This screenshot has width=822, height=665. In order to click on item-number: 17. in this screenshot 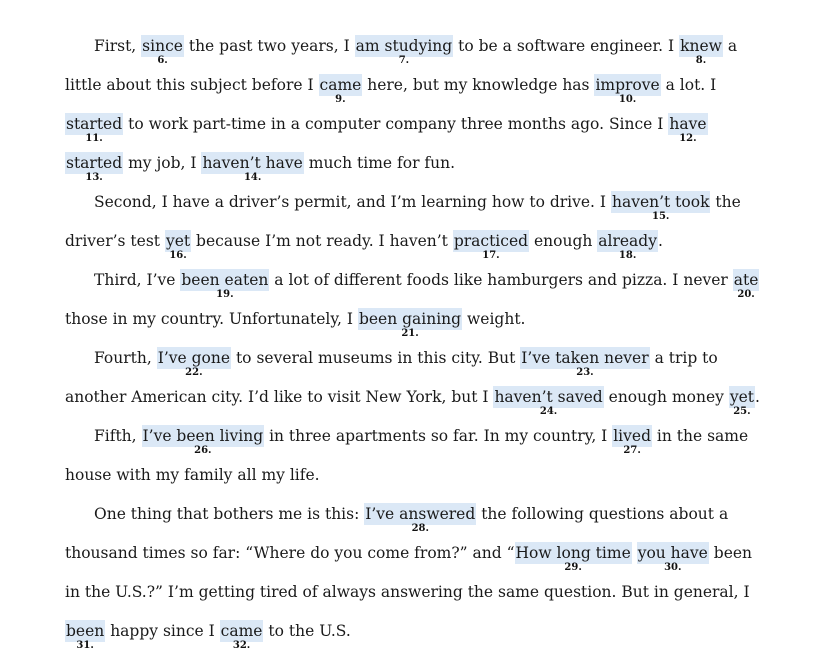, I will do `click(491, 255)`.